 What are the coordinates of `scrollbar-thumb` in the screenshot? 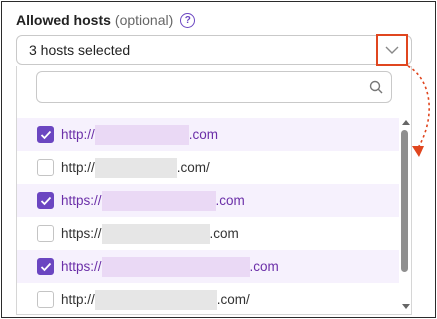 It's located at (404, 201).